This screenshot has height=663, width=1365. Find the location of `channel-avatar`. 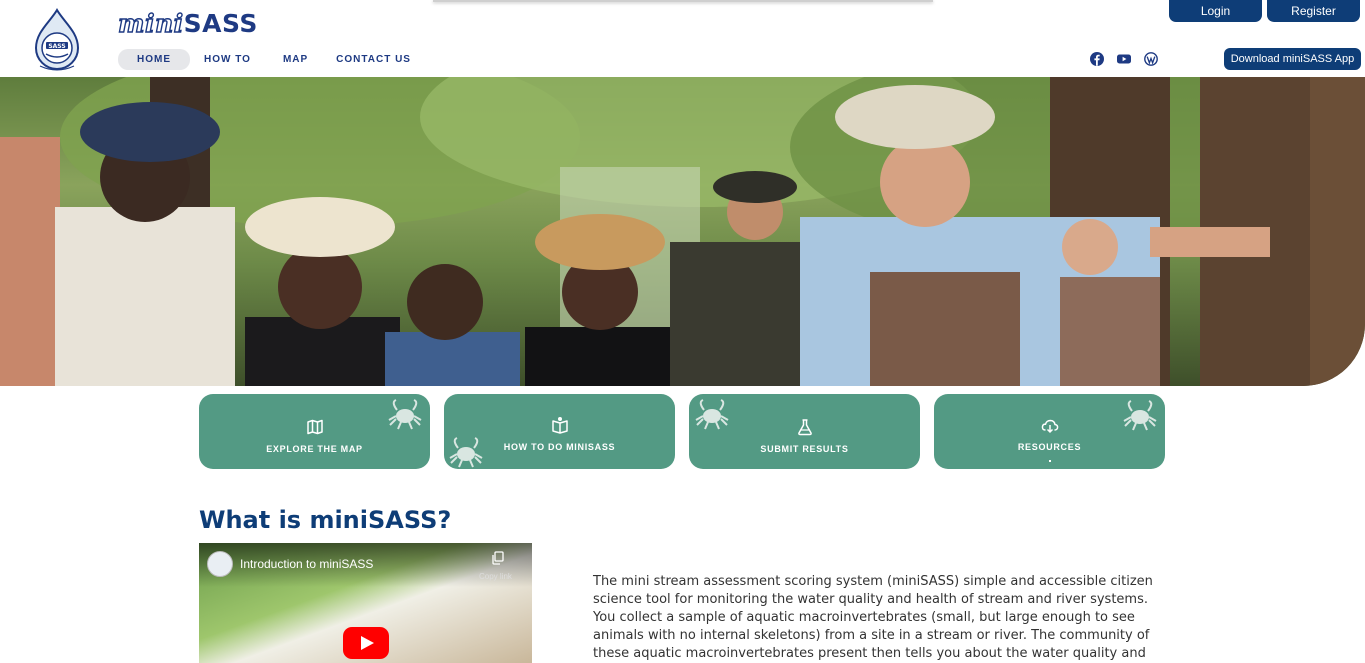

channel-avatar is located at coordinates (220, 564).